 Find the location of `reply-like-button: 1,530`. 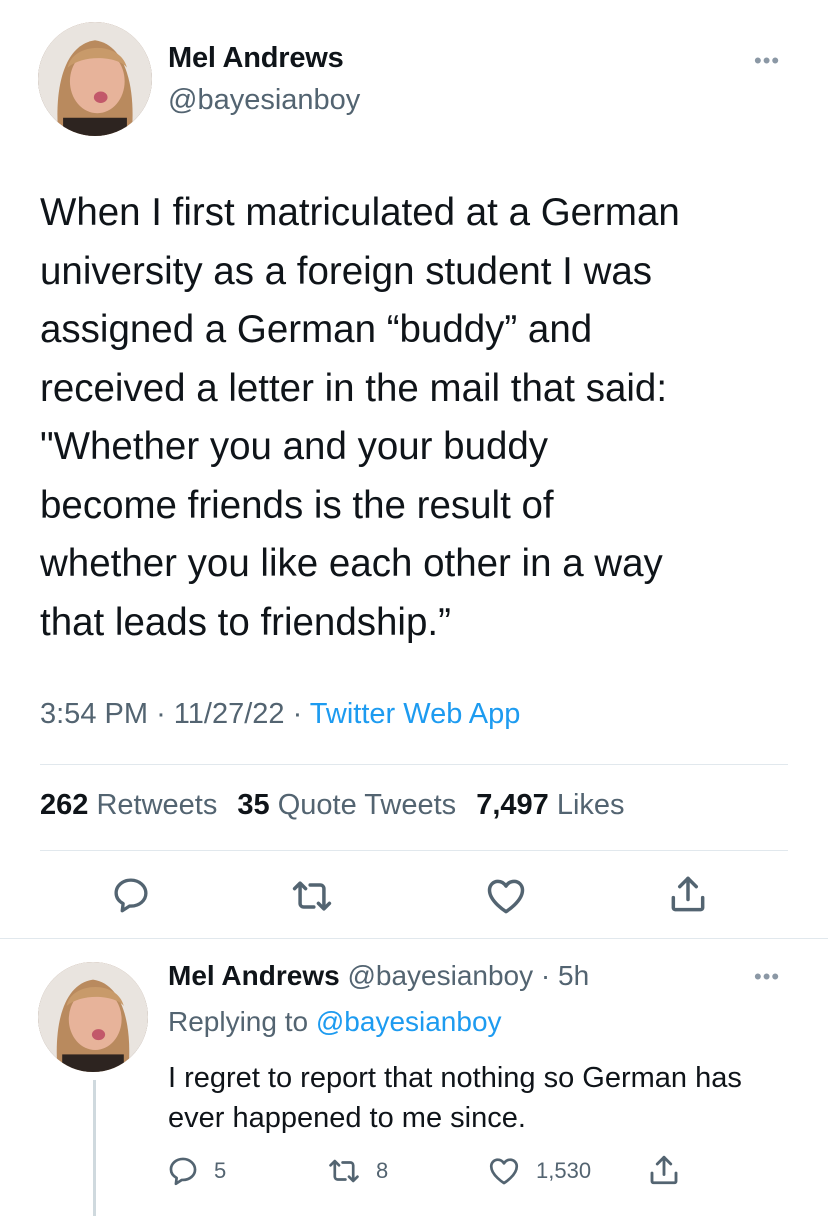

reply-like-button: 1,530 is located at coordinates (538, 1171).